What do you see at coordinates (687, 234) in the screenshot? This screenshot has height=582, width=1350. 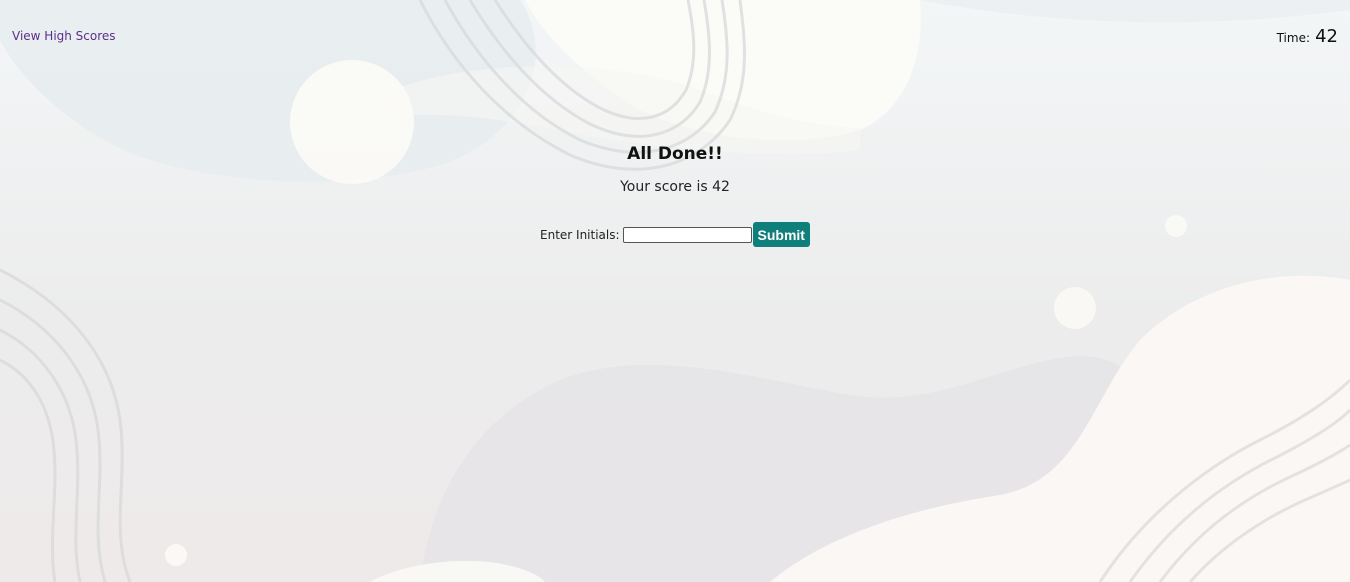 I see `initials-input` at bounding box center [687, 234].